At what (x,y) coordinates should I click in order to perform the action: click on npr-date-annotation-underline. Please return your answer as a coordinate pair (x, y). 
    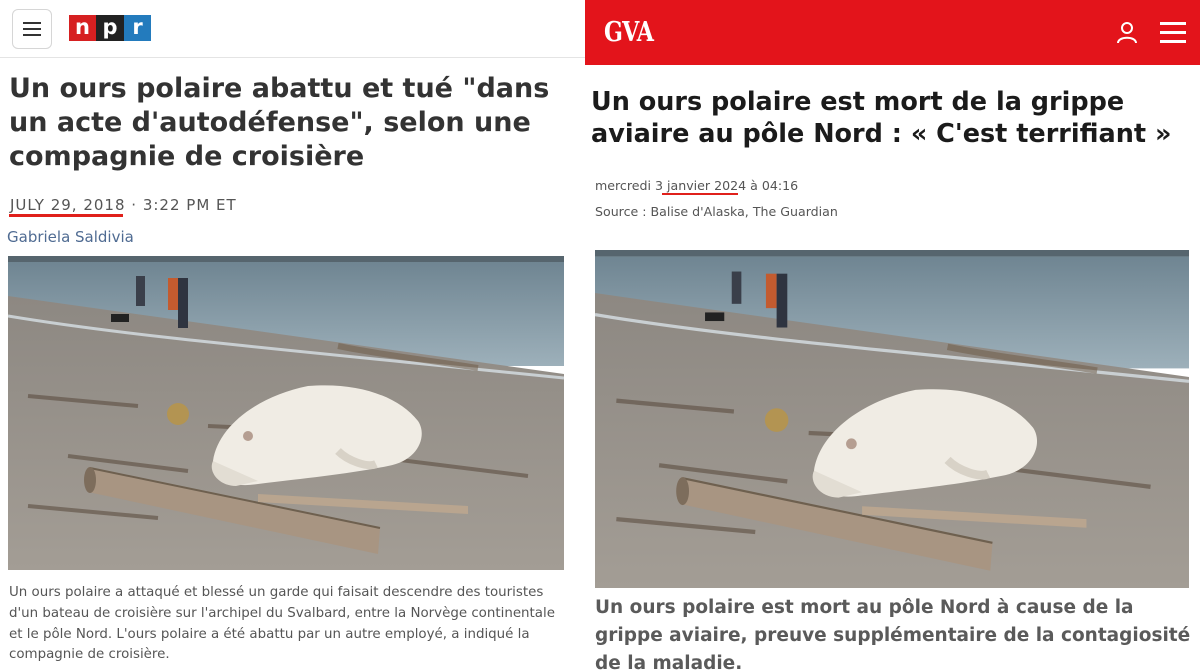
    Looking at the image, I should click on (66, 215).